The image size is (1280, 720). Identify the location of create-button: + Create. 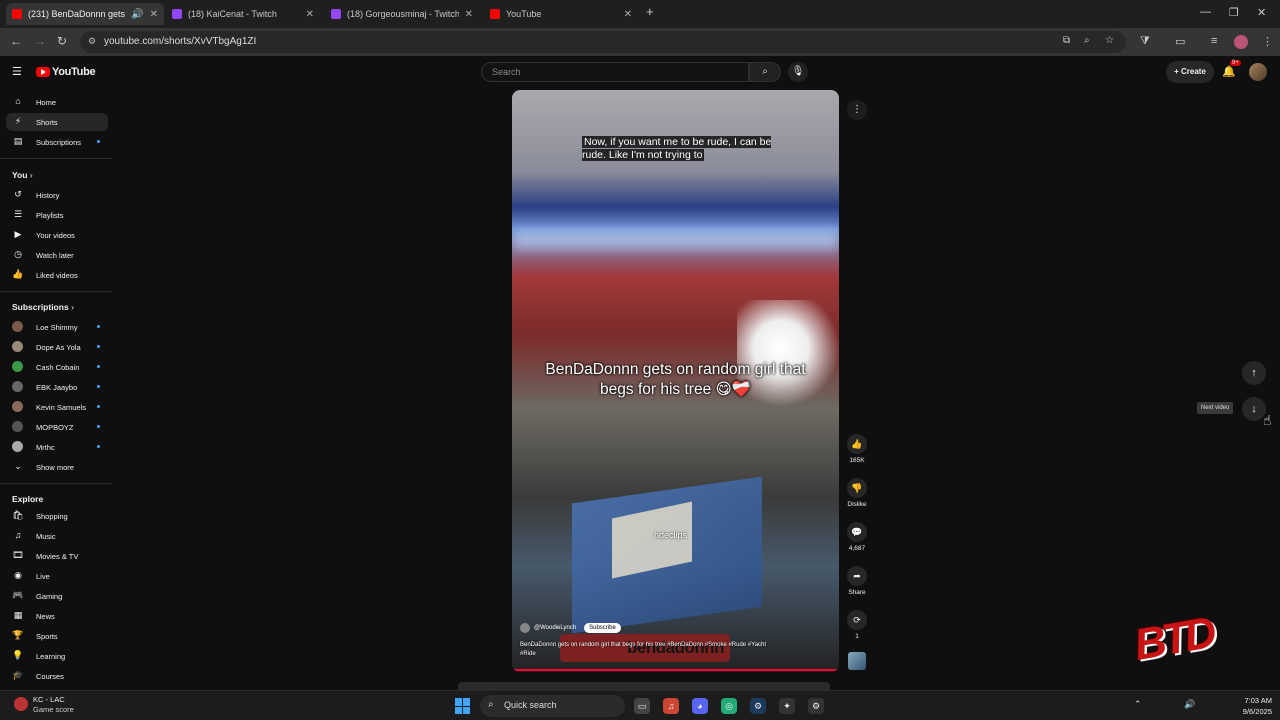
(1190, 72).